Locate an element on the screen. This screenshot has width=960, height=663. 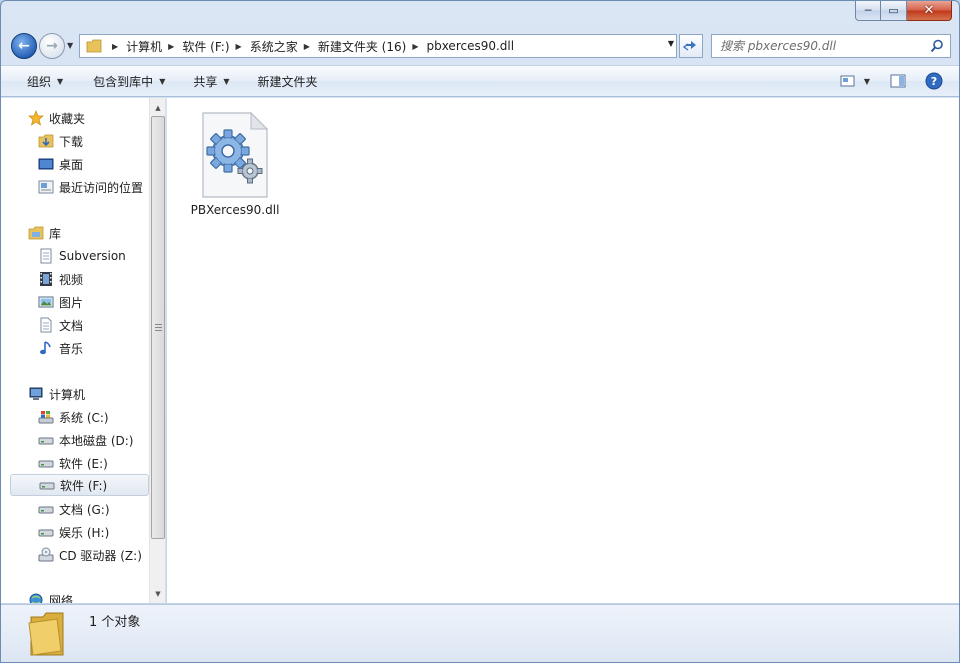
share-label: 共享 is located at coordinates (205, 81).